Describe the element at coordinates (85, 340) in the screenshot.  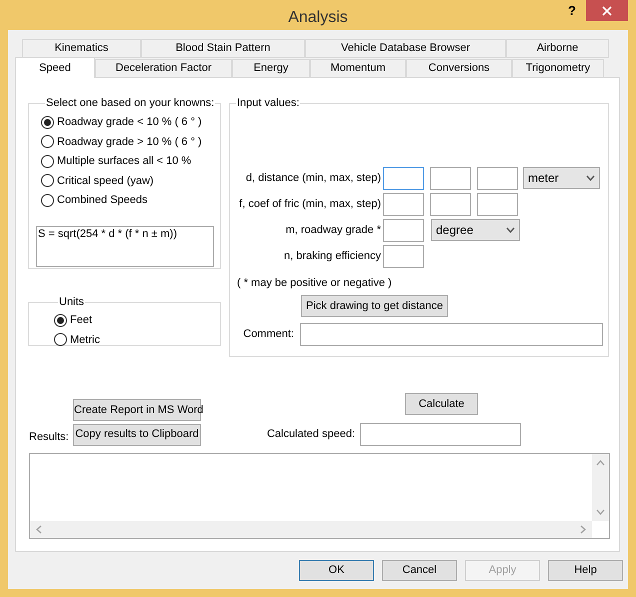
I see `radio-label: Metric` at that location.